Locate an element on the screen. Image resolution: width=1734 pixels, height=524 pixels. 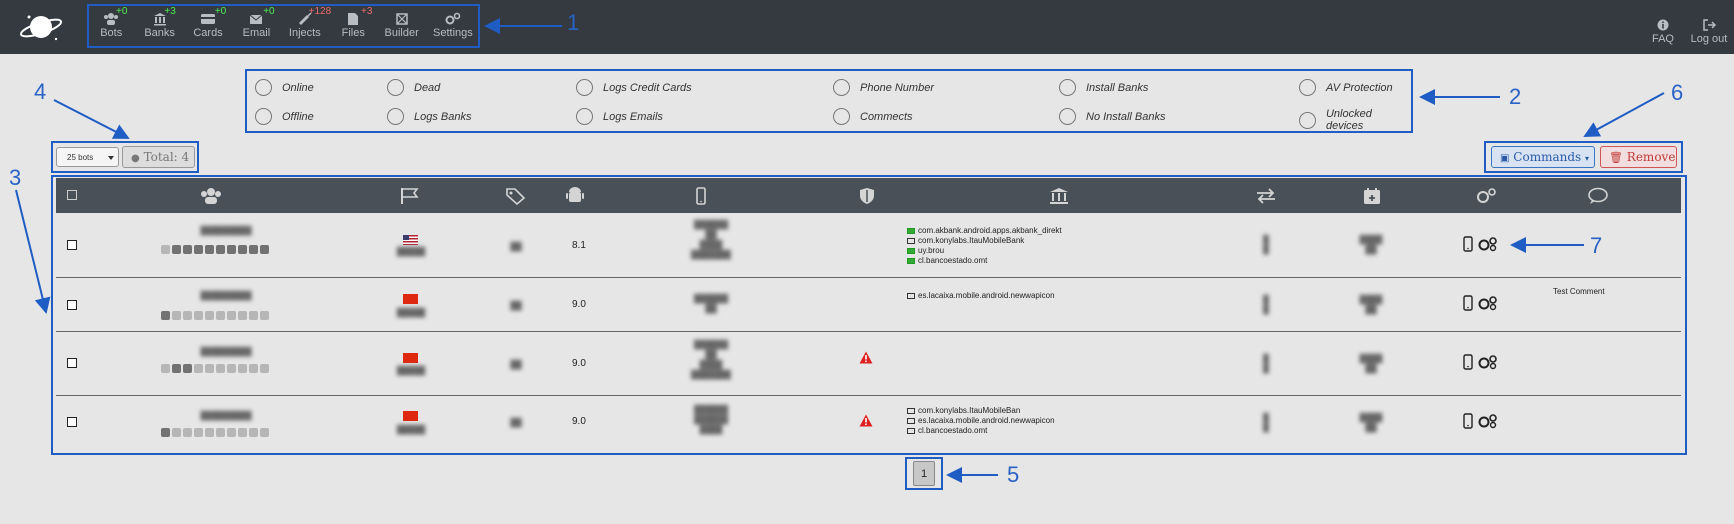
info-icon is located at coordinates (1663, 25).